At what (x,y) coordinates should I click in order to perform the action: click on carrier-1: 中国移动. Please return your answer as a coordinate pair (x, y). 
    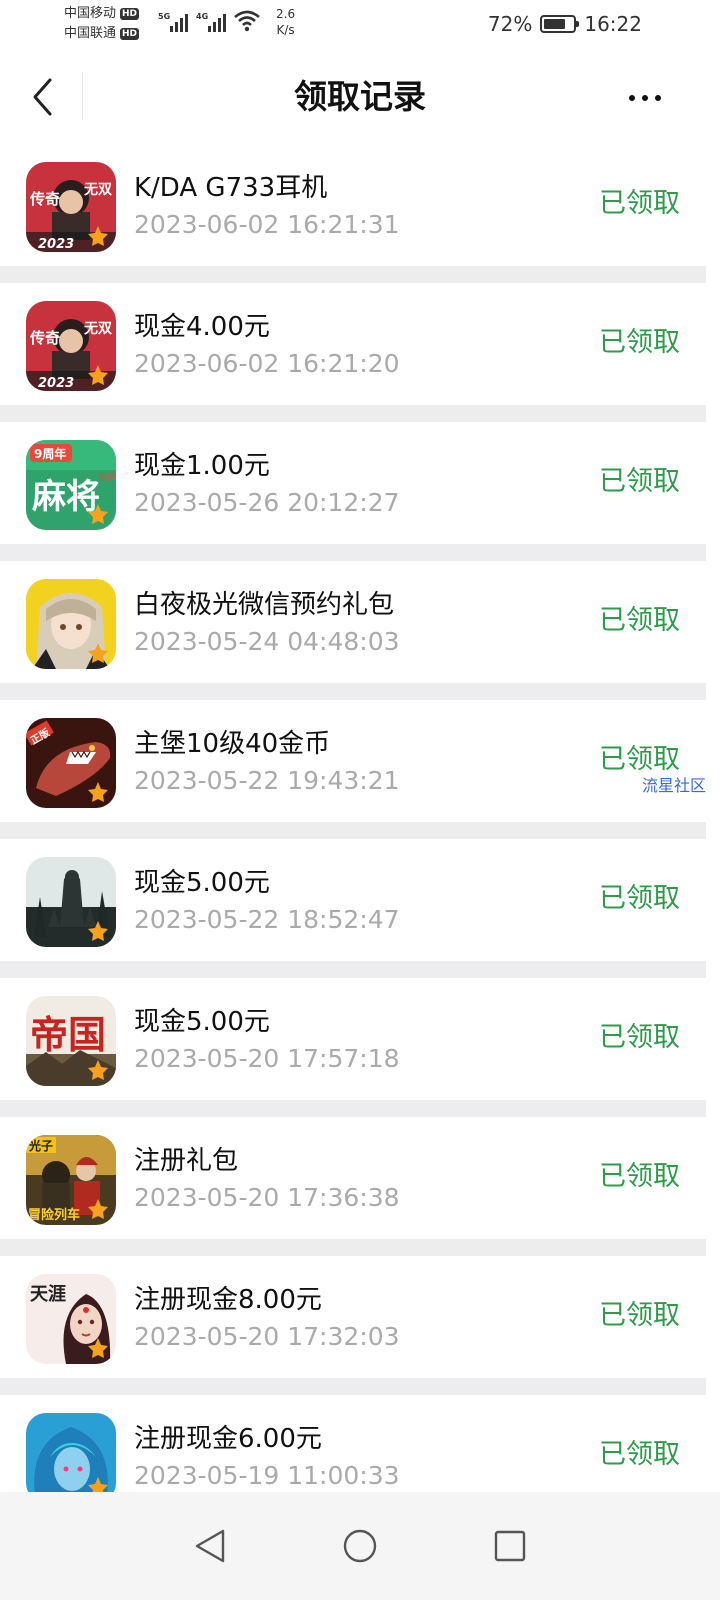
    Looking at the image, I should click on (90, 13).